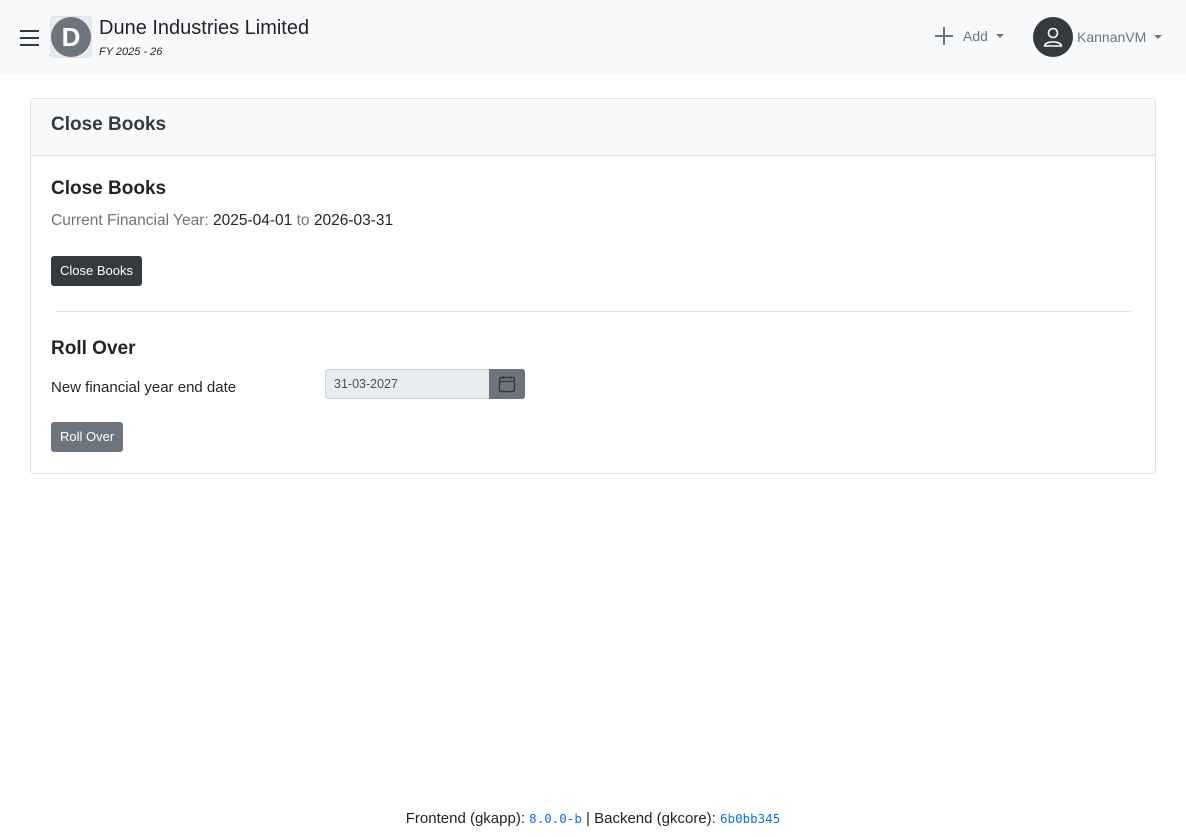 The height and width of the screenshot is (837, 1186). Describe the element at coordinates (407, 384) in the screenshot. I see `year-end-date-input` at that location.